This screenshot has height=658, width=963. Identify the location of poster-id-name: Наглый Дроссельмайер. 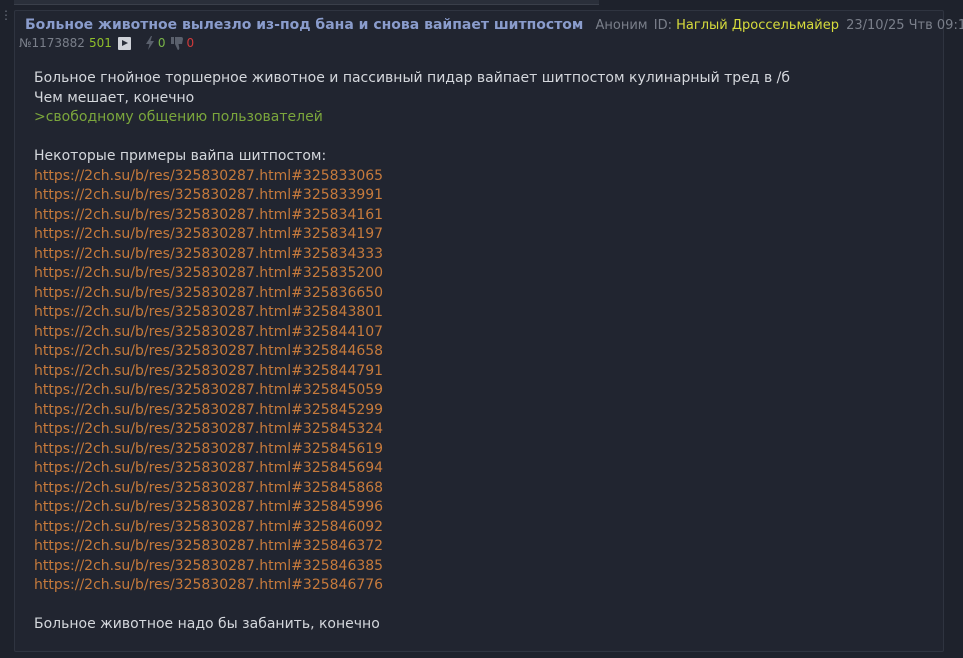
(757, 25).